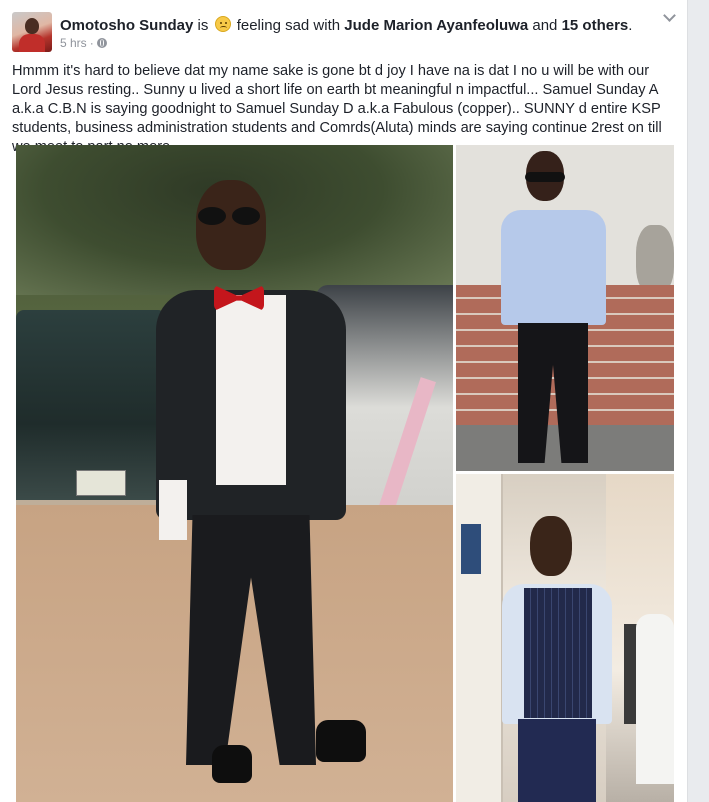 Image resolution: width=709 pixels, height=802 pixels. What do you see at coordinates (436, 25) in the screenshot?
I see `tagged-person-link: Jude Marion Ayanfeoluwa` at bounding box center [436, 25].